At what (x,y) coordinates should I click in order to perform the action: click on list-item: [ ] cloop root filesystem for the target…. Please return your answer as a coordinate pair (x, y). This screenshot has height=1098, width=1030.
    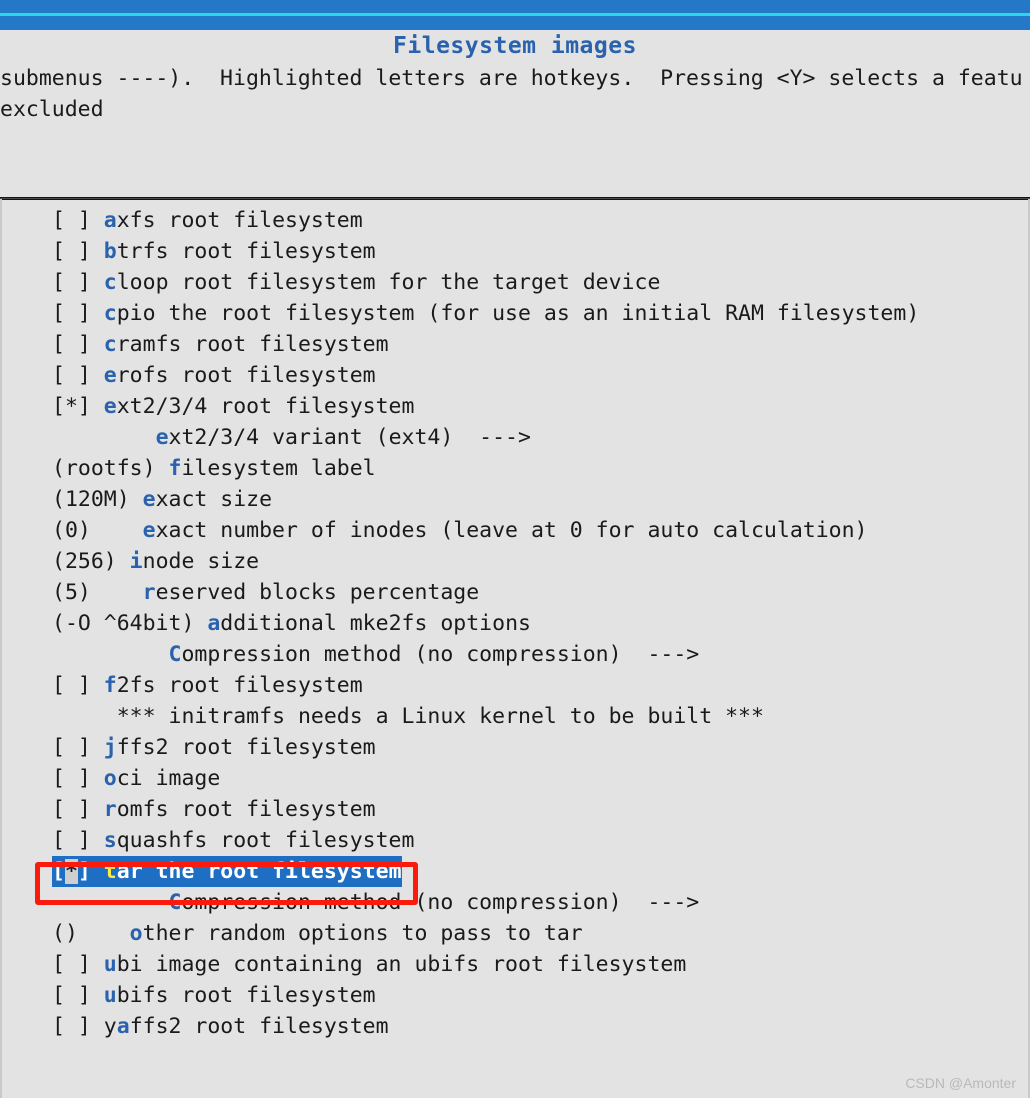
    Looking at the image, I should click on (515, 282).